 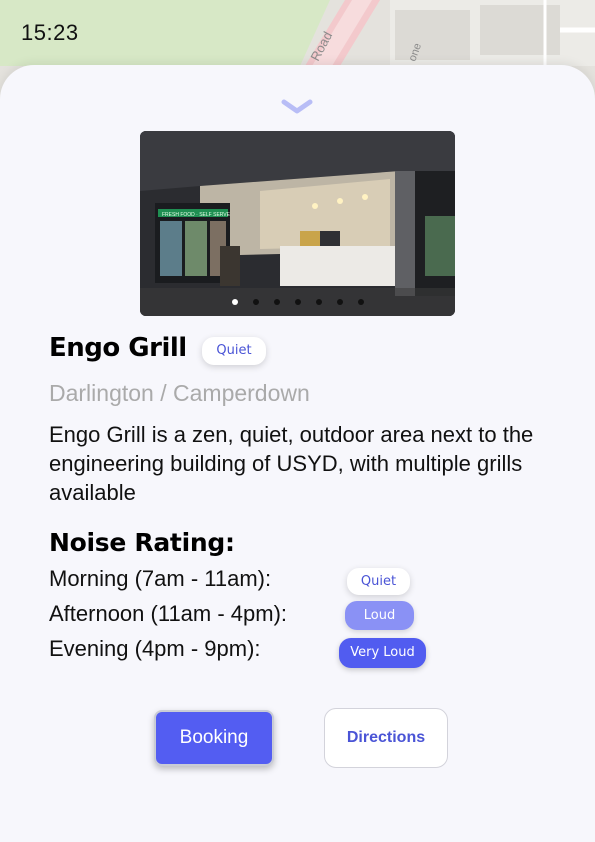 What do you see at coordinates (160, 578) in the screenshot?
I see `period-label-morning: Morning (7am - 11am):` at bounding box center [160, 578].